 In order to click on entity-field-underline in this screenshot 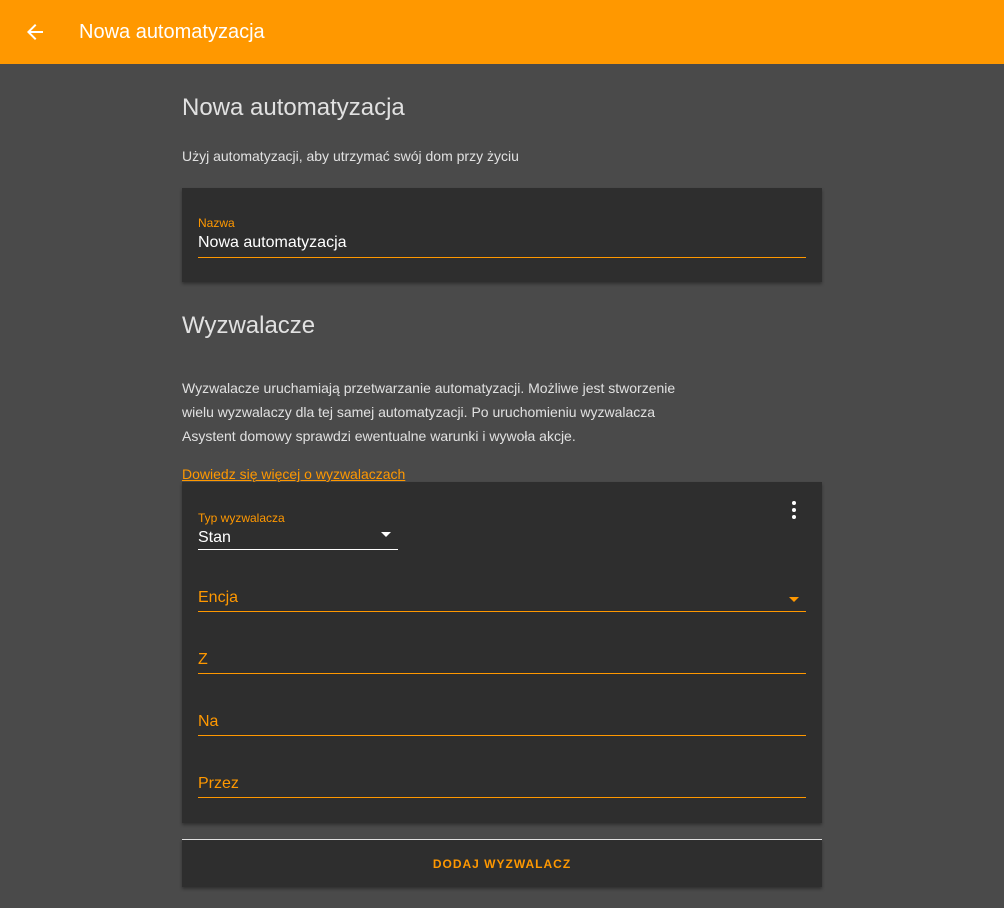, I will do `click(502, 611)`.